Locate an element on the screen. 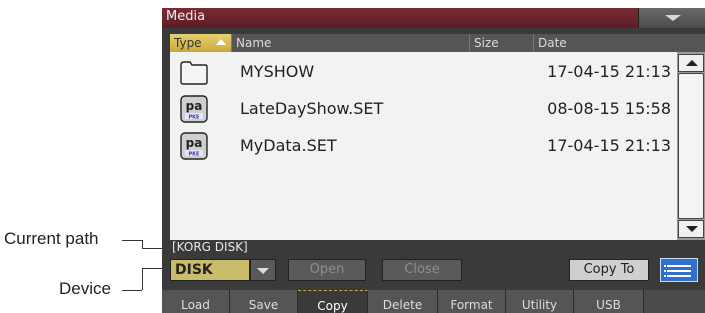  tab-save: Save is located at coordinates (264, 301).